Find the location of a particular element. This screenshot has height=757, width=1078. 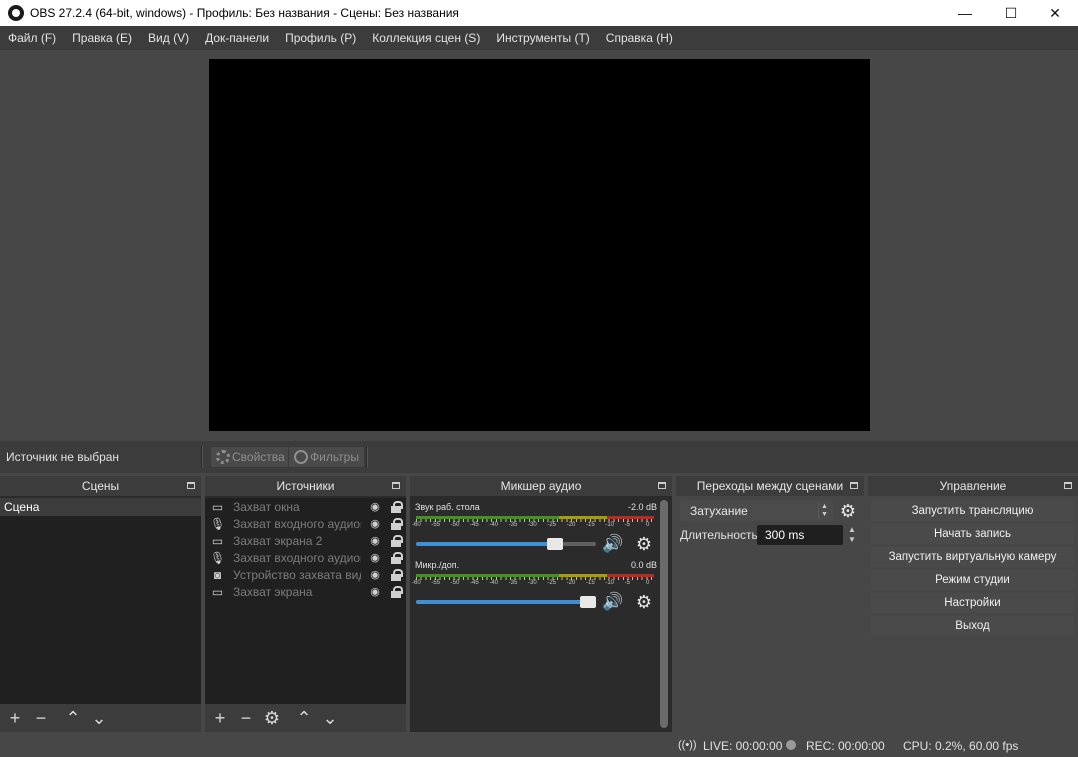

settings-button: Настройки is located at coordinates (972, 603).